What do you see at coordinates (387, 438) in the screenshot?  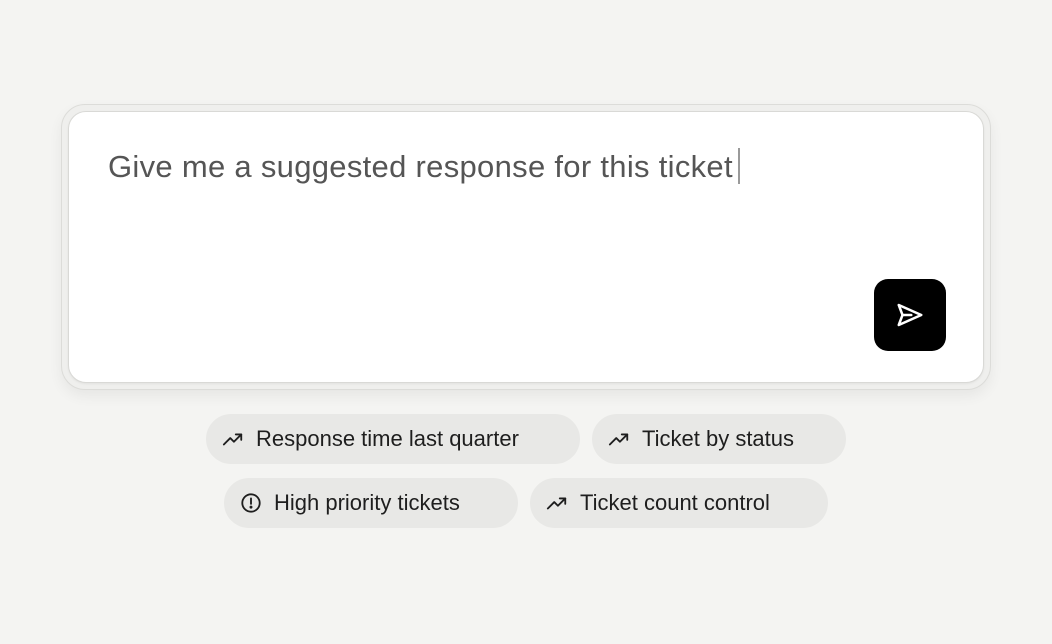 I see `suggestion-label: Response time last quarter` at bounding box center [387, 438].